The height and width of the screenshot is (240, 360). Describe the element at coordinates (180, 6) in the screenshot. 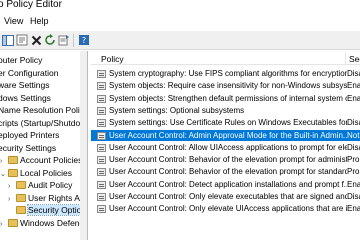

I see `window-title-bar: o Policy Editor` at that location.